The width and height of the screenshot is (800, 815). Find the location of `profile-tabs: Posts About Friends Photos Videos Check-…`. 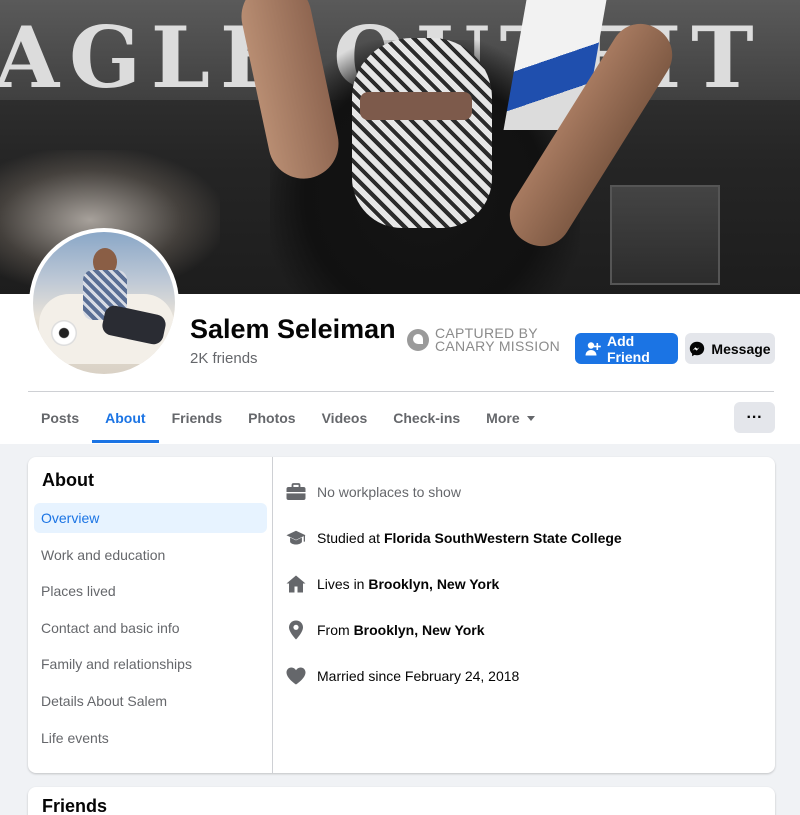

profile-tabs: Posts About Friends Photos Videos Check-… is located at coordinates (288, 419).